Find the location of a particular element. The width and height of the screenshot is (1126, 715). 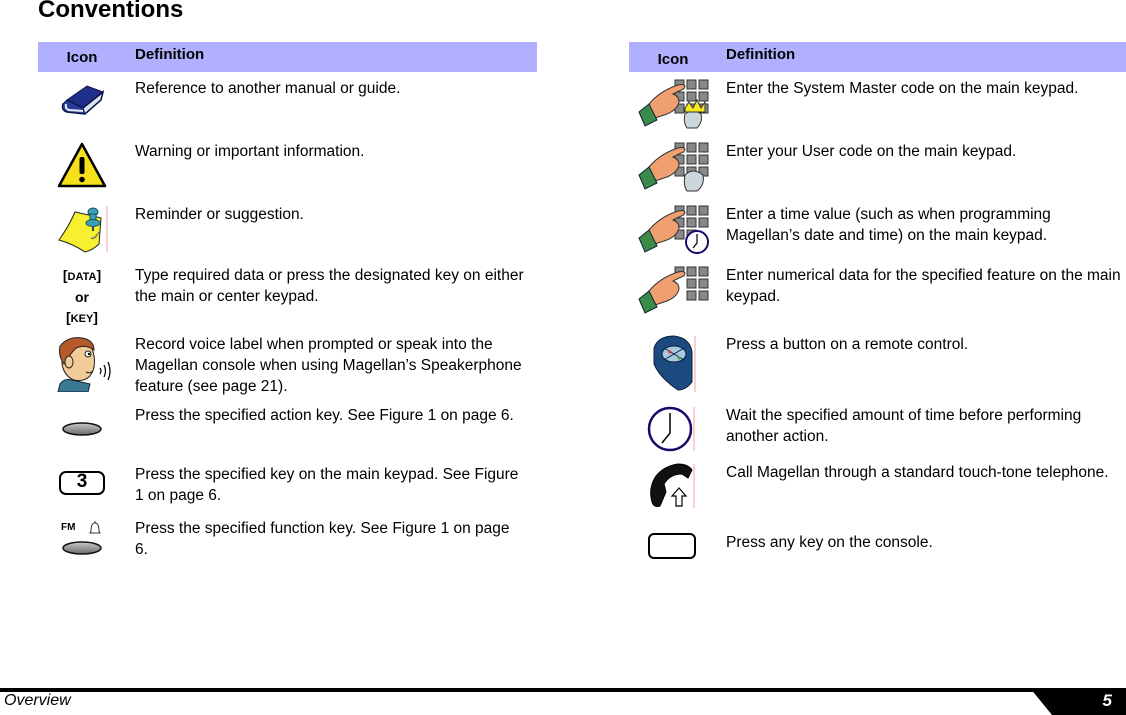

definition-text: Press any key on the console. is located at coordinates (829, 542).